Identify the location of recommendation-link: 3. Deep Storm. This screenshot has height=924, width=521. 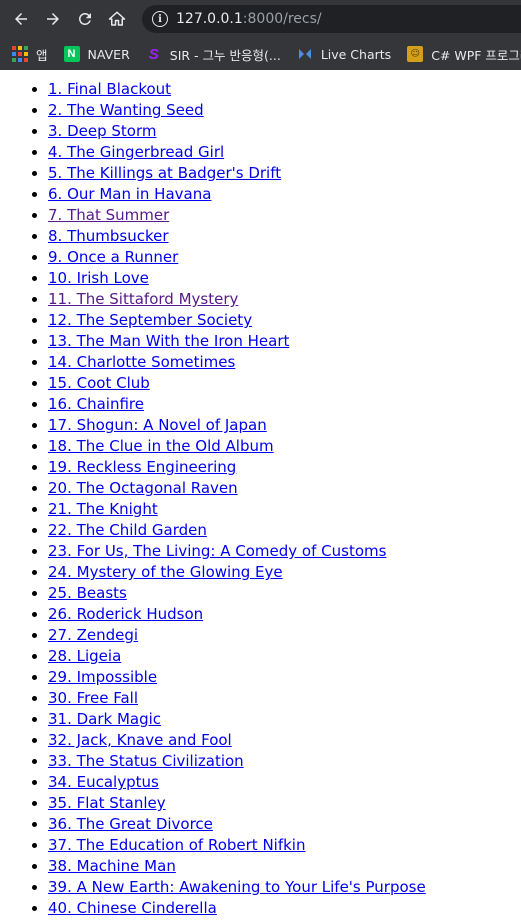
(102, 131).